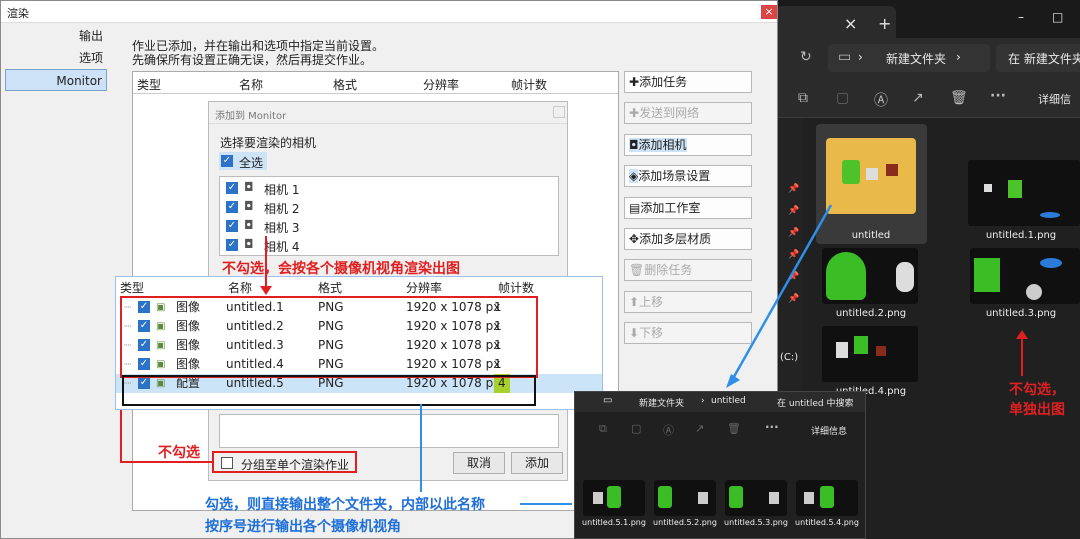 The width and height of the screenshot is (1080, 539). Describe the element at coordinates (389, 207) in the screenshot. I see `camera-item: ✓ ◘ 相机 2` at that location.